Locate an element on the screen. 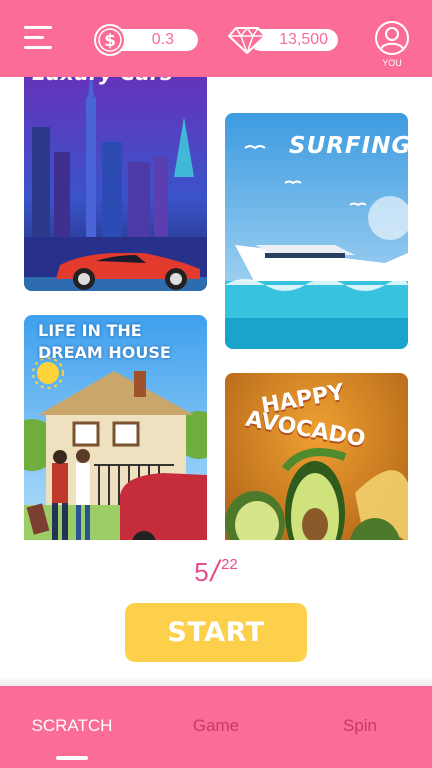 This screenshot has height=768, width=432. start-button: START is located at coordinates (216, 632).